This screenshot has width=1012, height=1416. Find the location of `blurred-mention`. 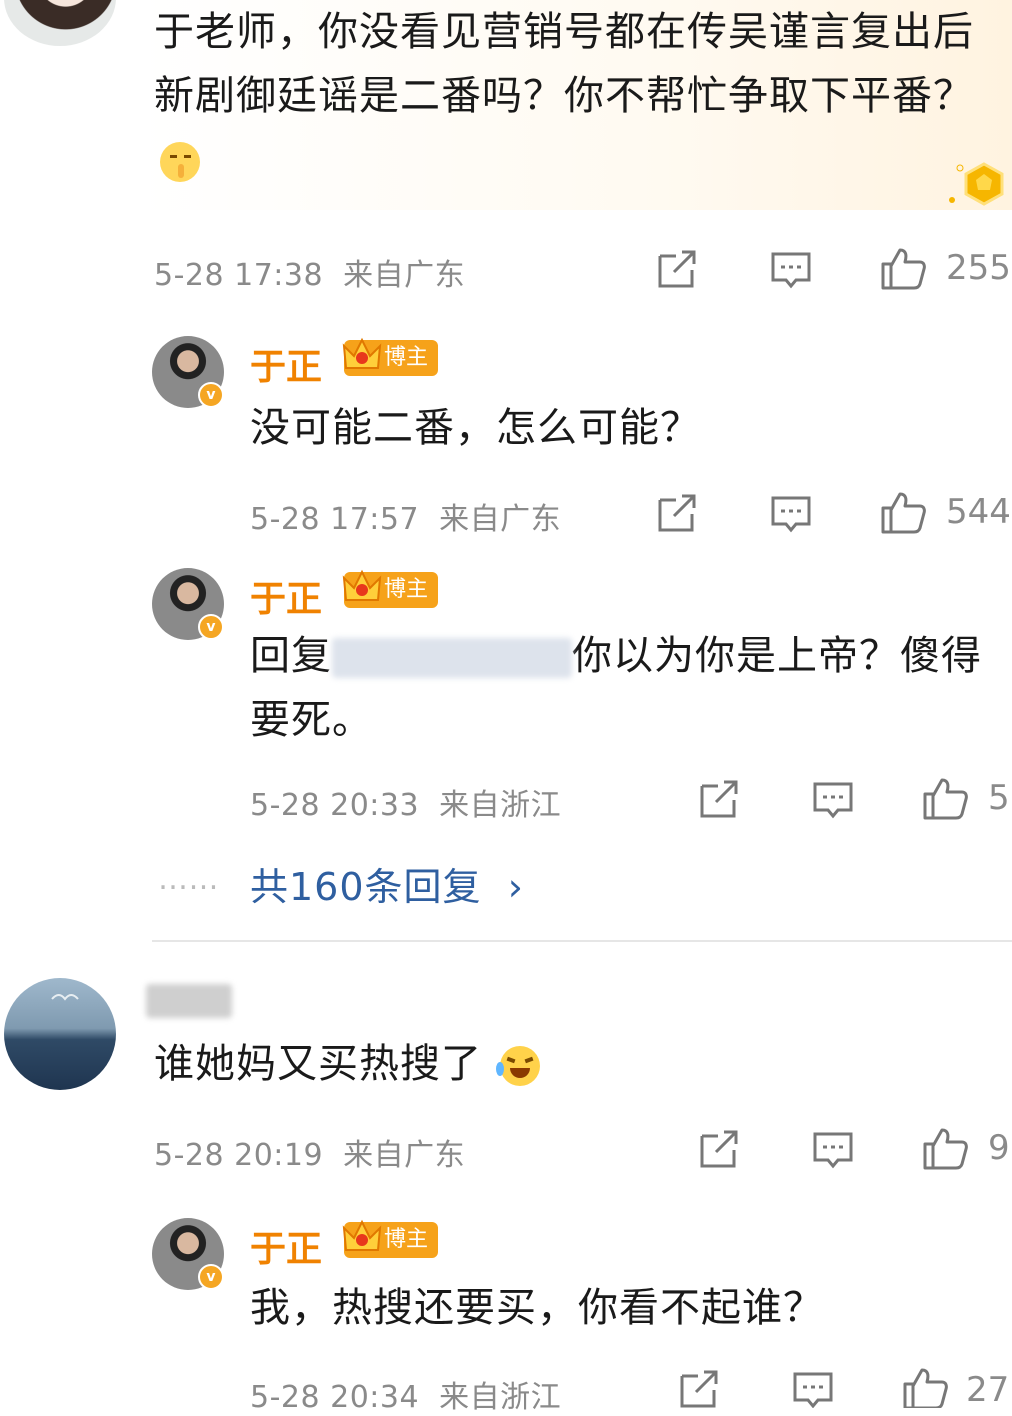

blurred-mention is located at coordinates (452, 658).